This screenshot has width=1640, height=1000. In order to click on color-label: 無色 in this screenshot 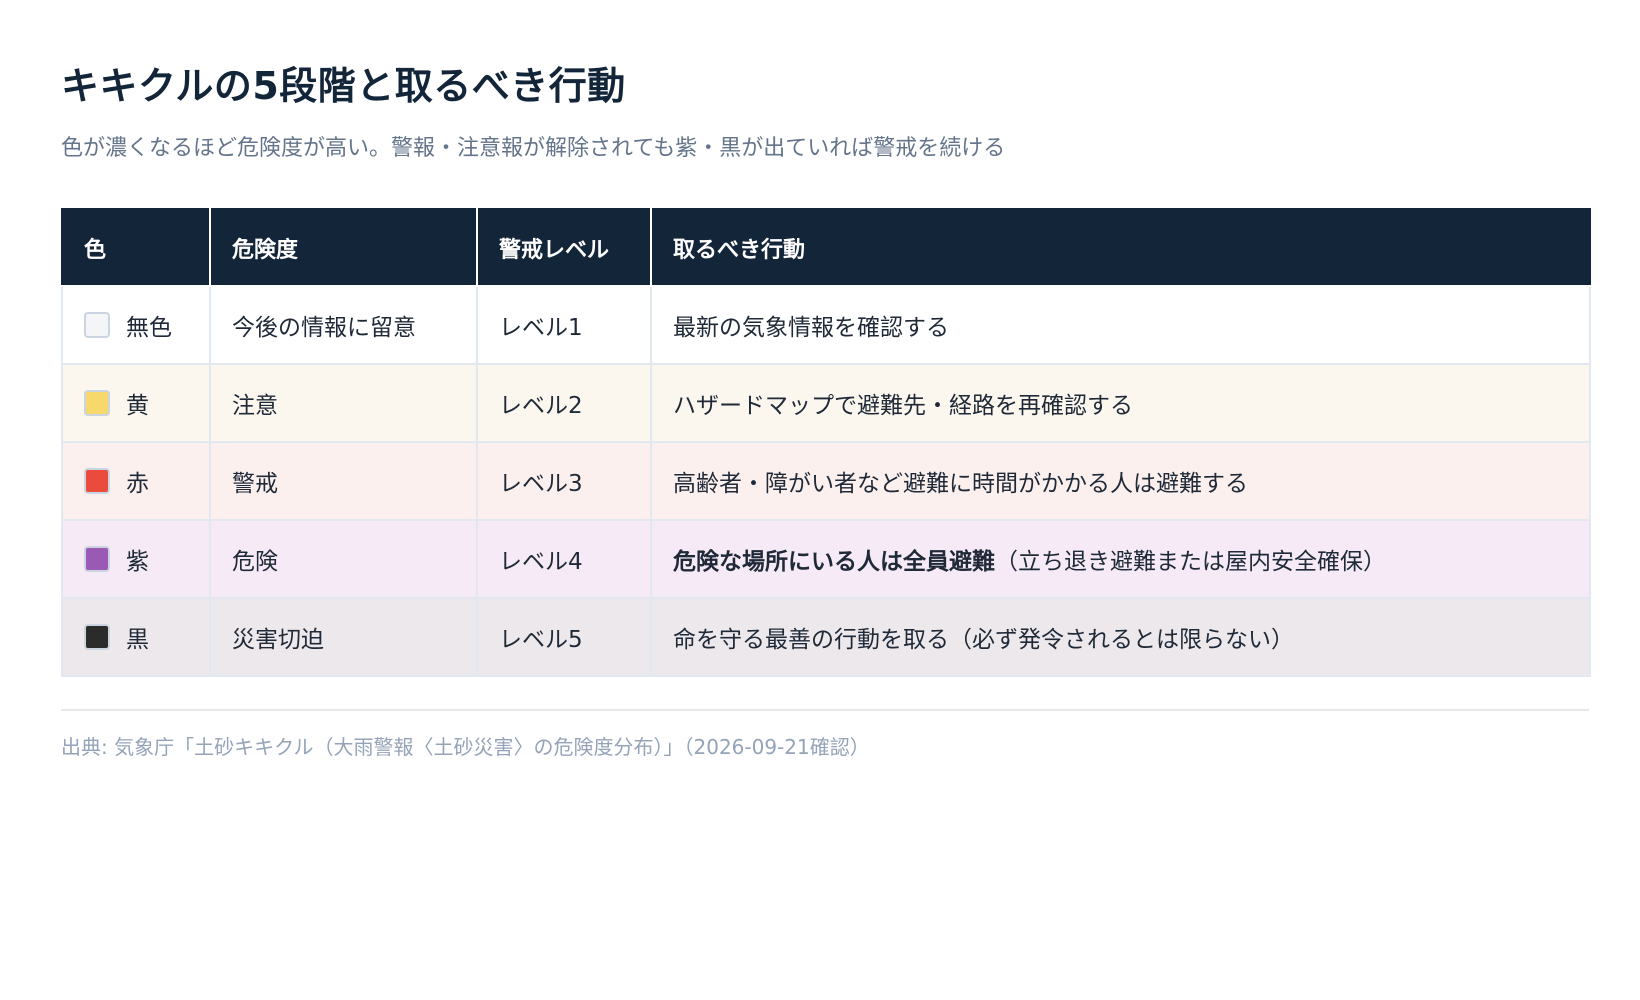, I will do `click(149, 328)`.